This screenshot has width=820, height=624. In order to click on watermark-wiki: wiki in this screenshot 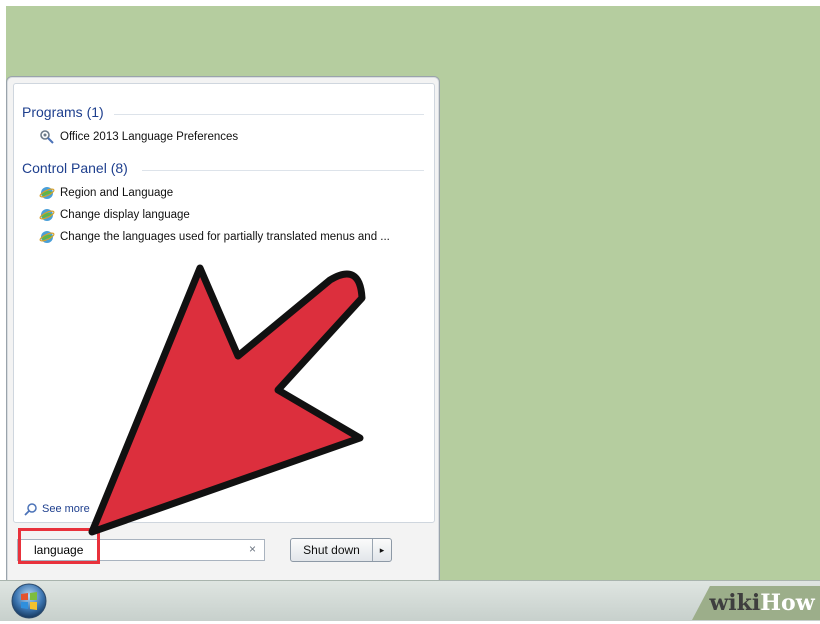, I will do `click(735, 603)`.